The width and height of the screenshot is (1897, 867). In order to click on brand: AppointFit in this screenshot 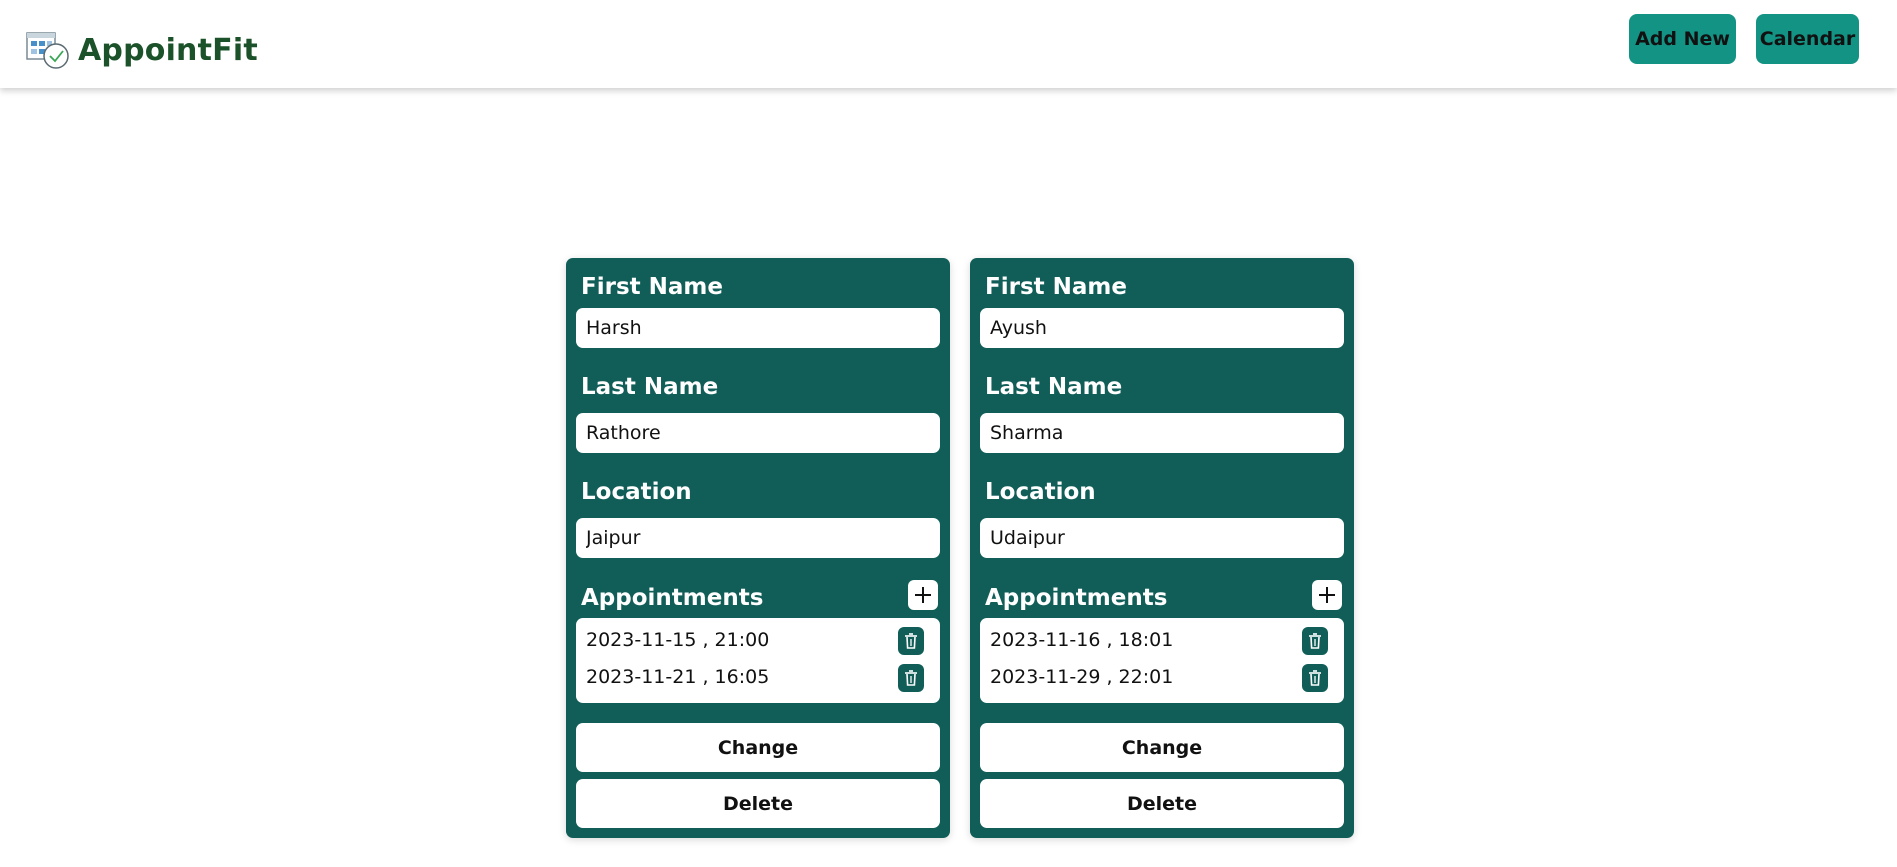, I will do `click(142, 50)`.